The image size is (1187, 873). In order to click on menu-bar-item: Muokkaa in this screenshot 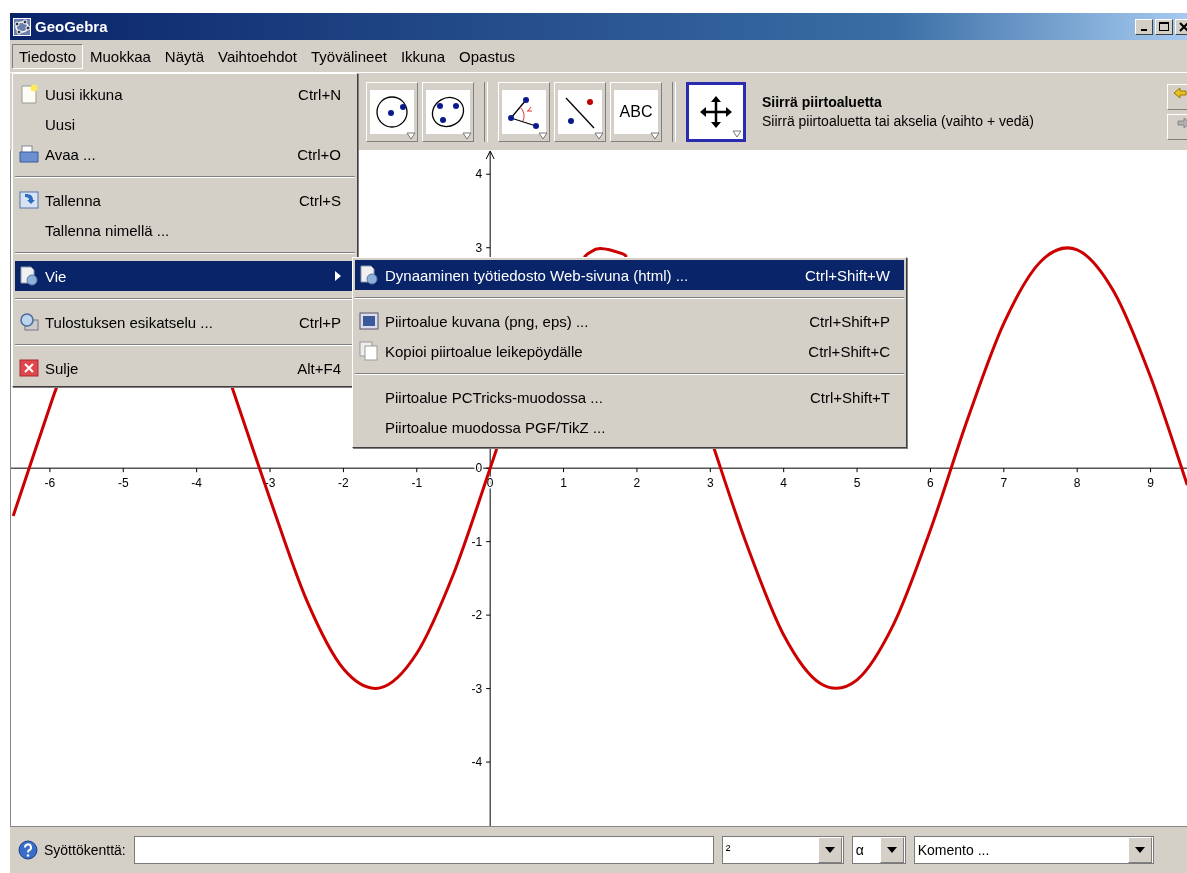, I will do `click(120, 56)`.